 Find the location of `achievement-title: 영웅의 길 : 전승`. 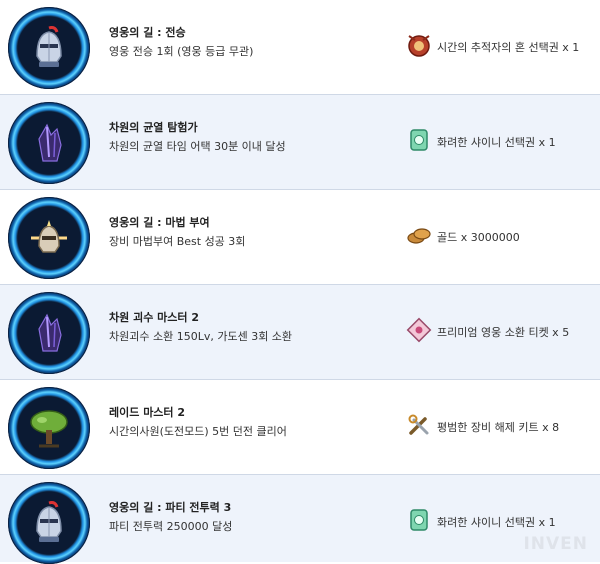

achievement-title: 영웅의 길 : 전승 is located at coordinates (147, 32).